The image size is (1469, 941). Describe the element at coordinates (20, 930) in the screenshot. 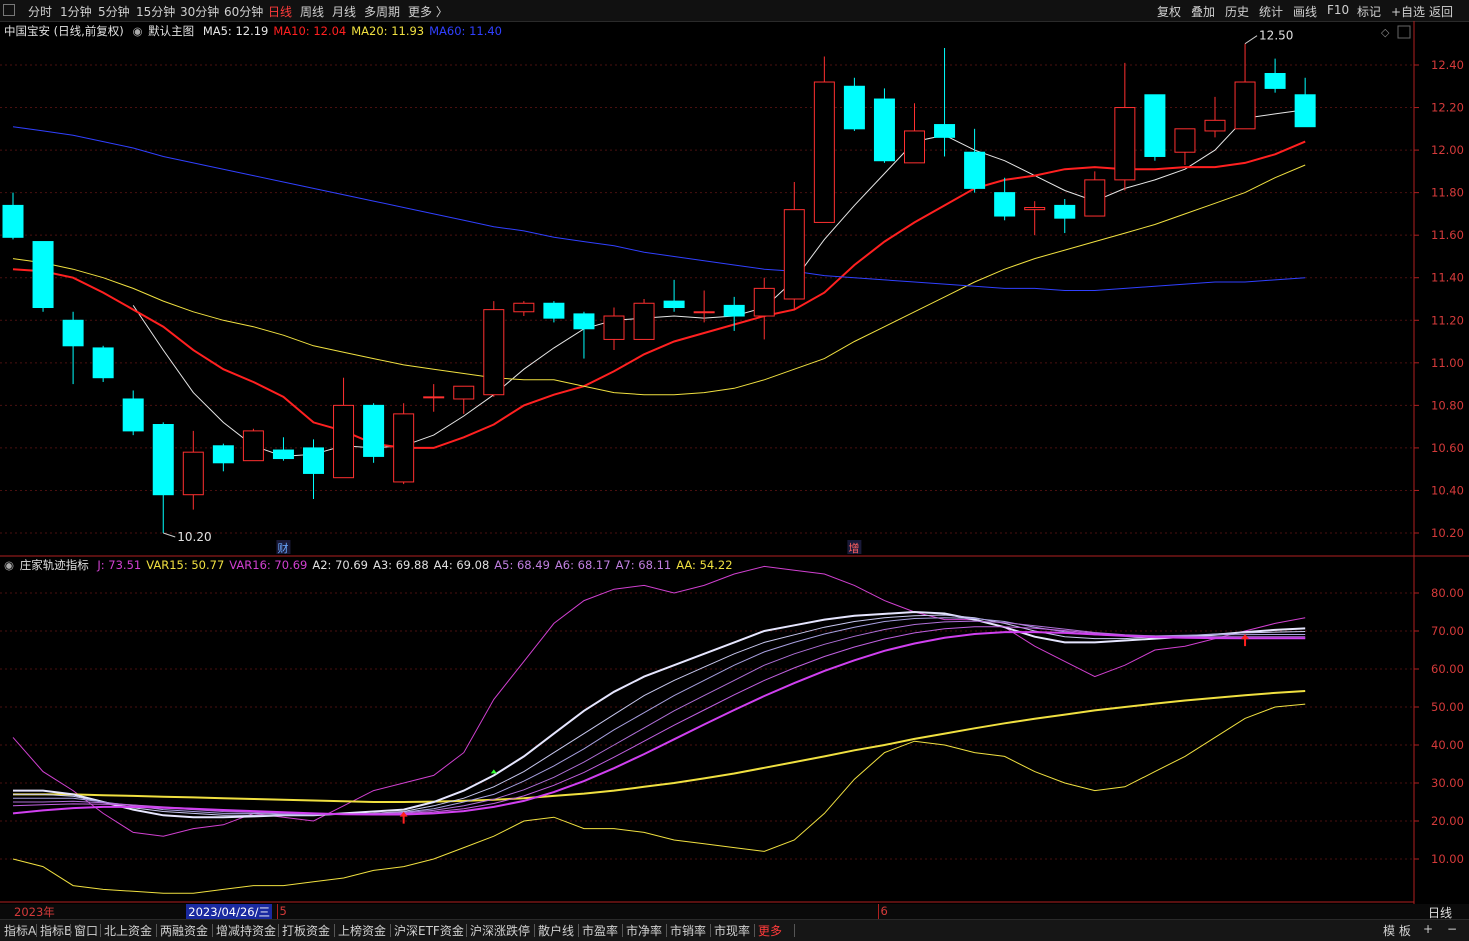

I see `indicator-tab-0: 指标A` at that location.